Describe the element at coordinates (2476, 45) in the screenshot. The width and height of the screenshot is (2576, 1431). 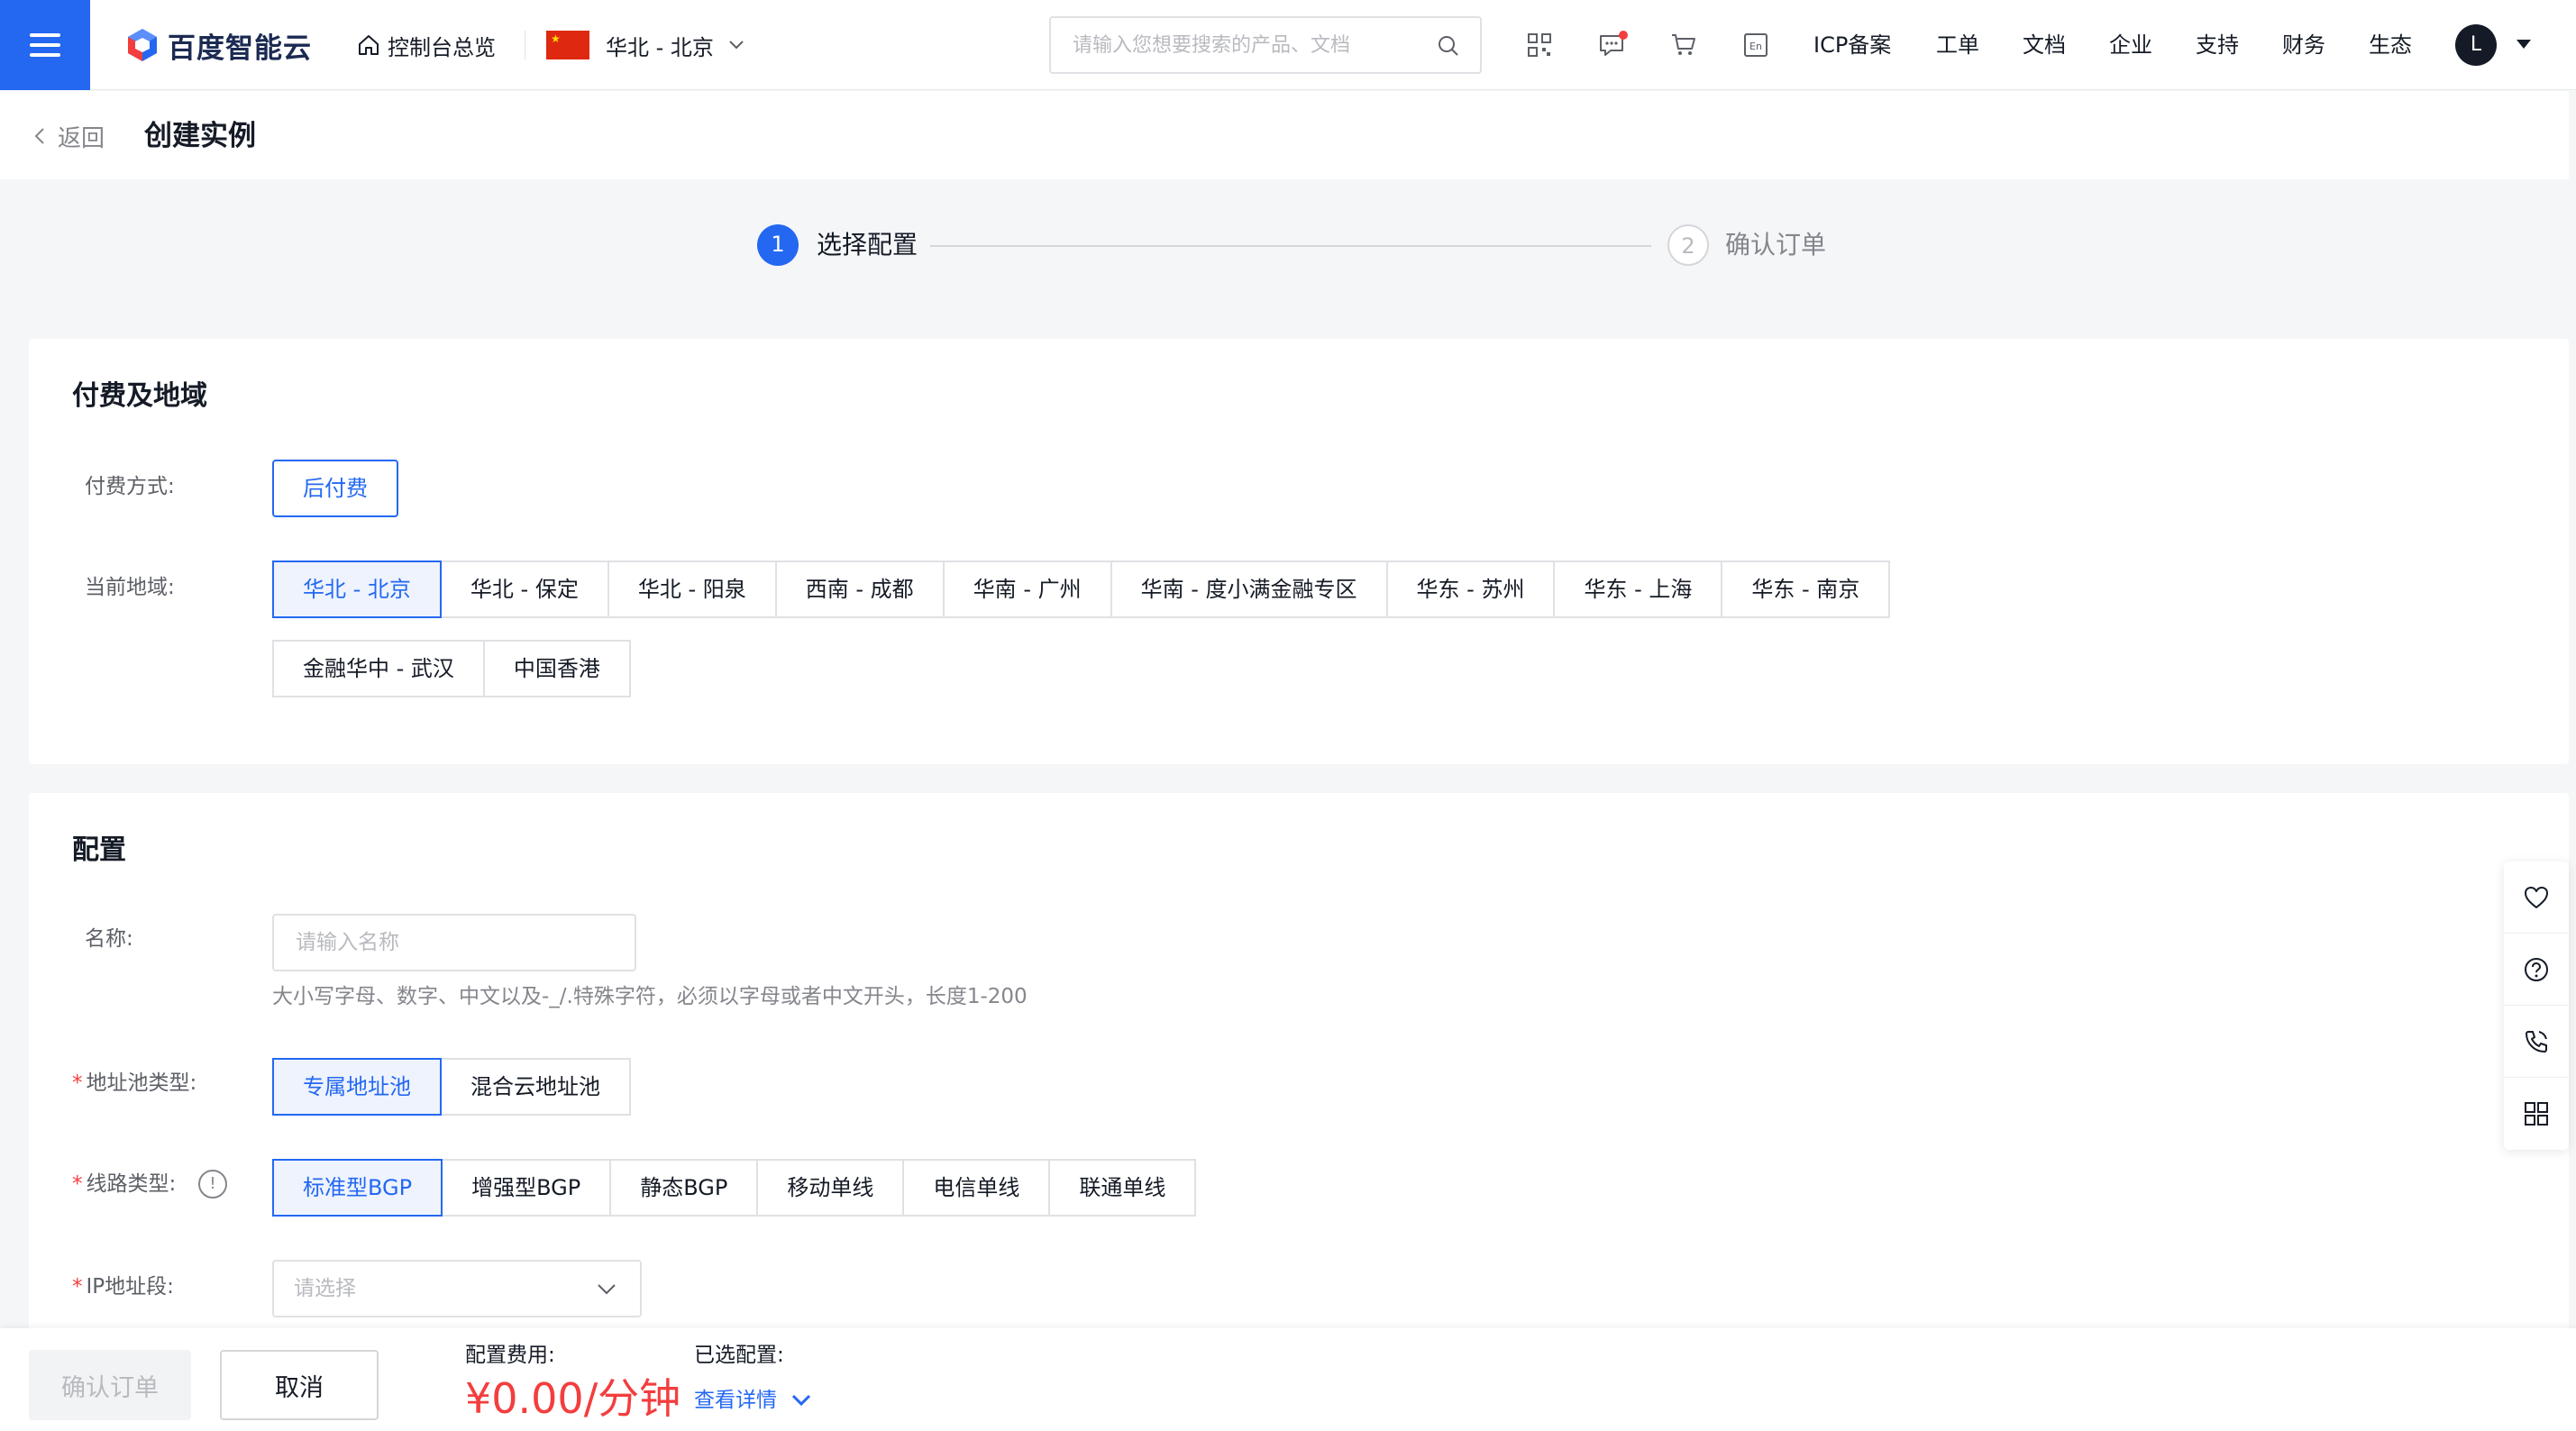
I see `avatar: L` at that location.